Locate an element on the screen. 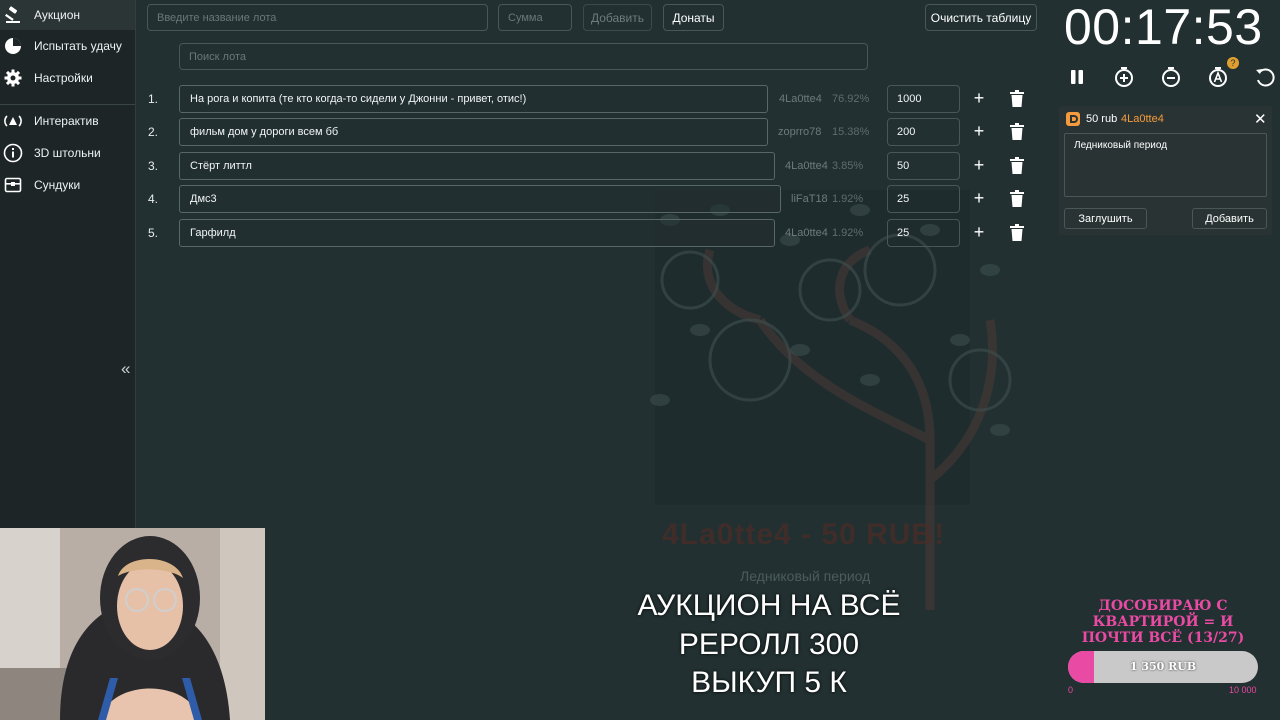 This screenshot has width=1280, height=720. goal-current-amount: 1 350 RUB is located at coordinates (1163, 666).